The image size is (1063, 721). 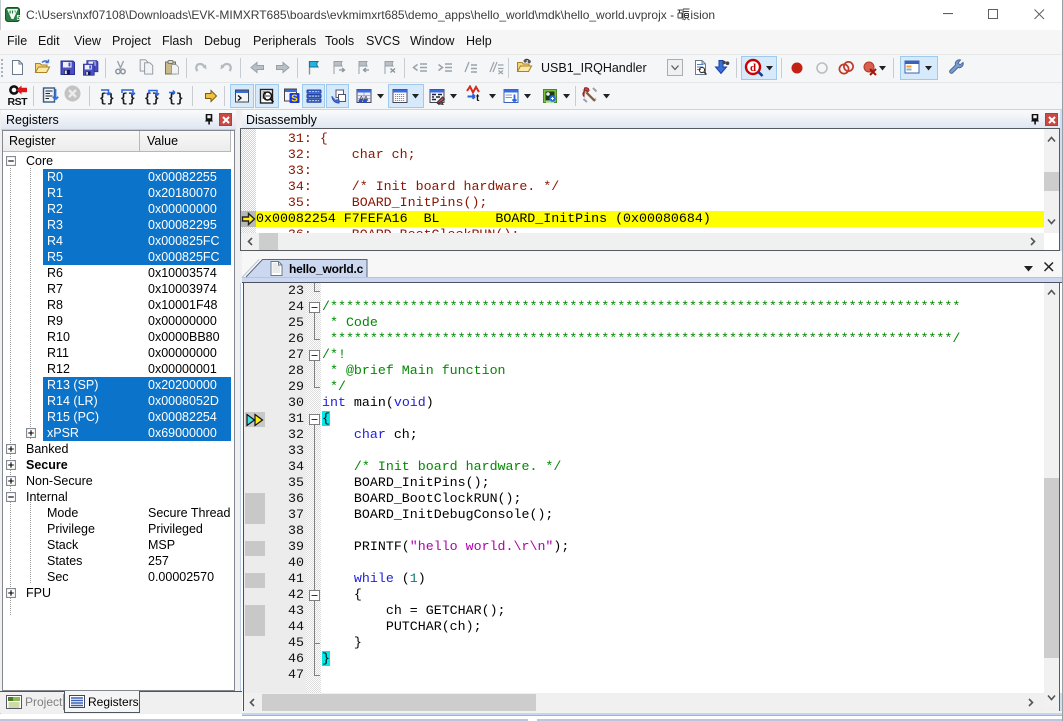 What do you see at coordinates (478, 97) in the screenshot?
I see `svg-text: t` at bounding box center [478, 97].